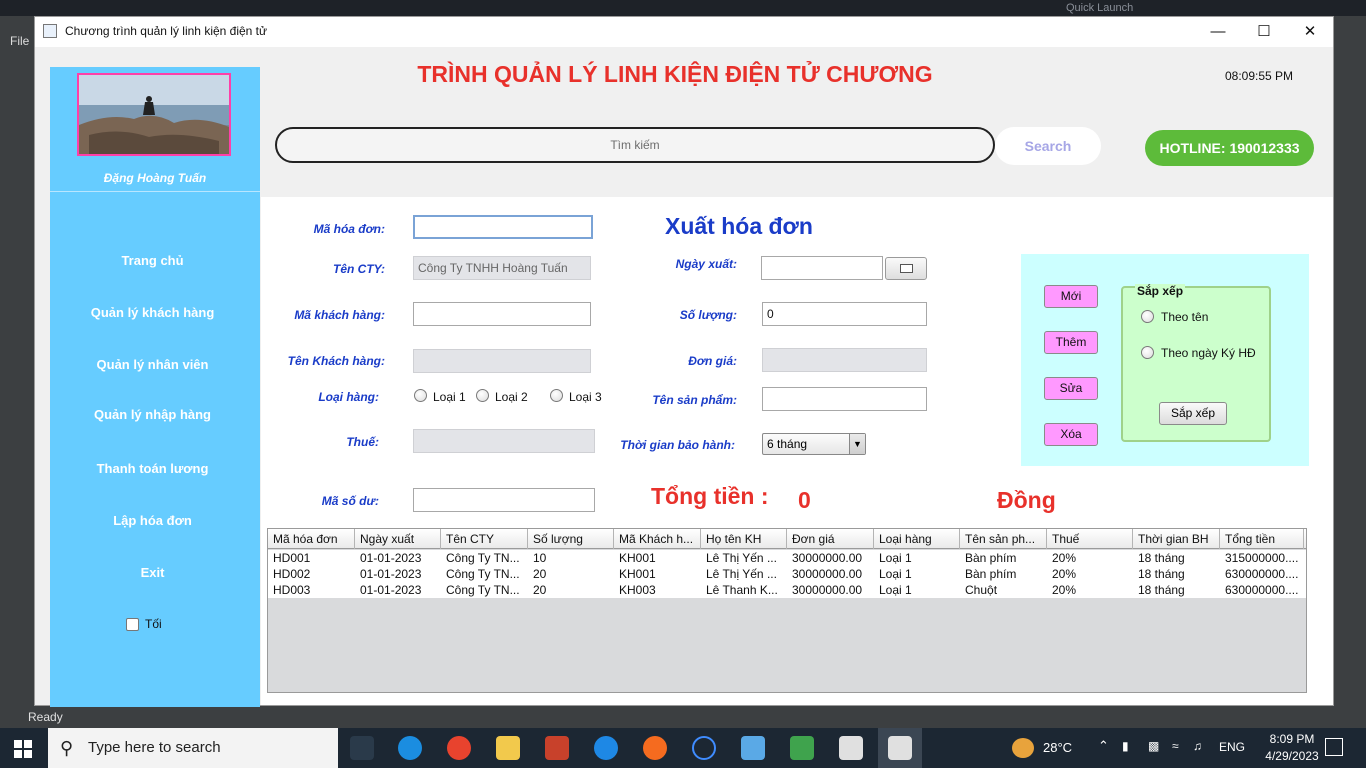  Describe the element at coordinates (1048, 146) in the screenshot. I see `search-button: Search` at that location.